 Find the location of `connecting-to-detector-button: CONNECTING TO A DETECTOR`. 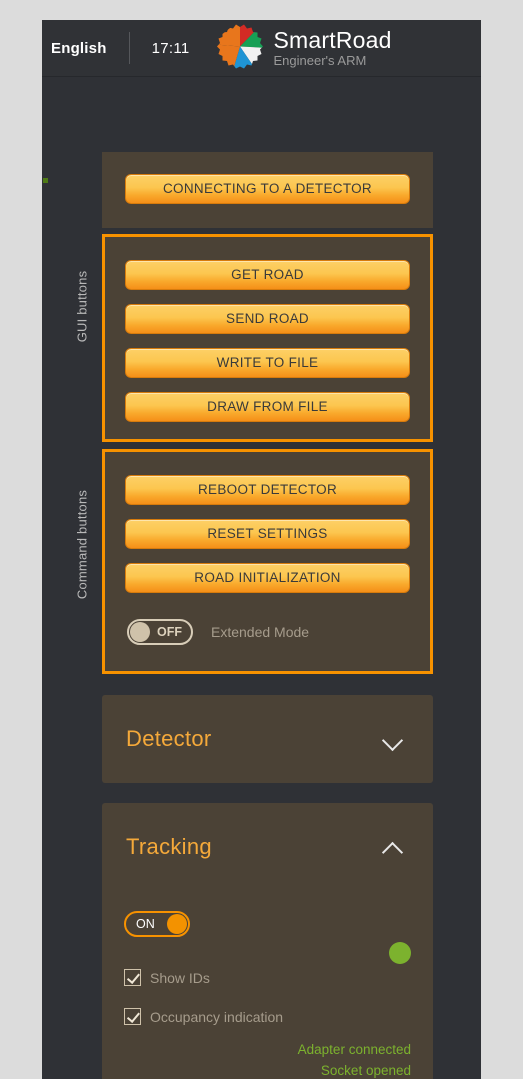

connecting-to-detector-button: CONNECTING TO A DETECTOR is located at coordinates (267, 189).